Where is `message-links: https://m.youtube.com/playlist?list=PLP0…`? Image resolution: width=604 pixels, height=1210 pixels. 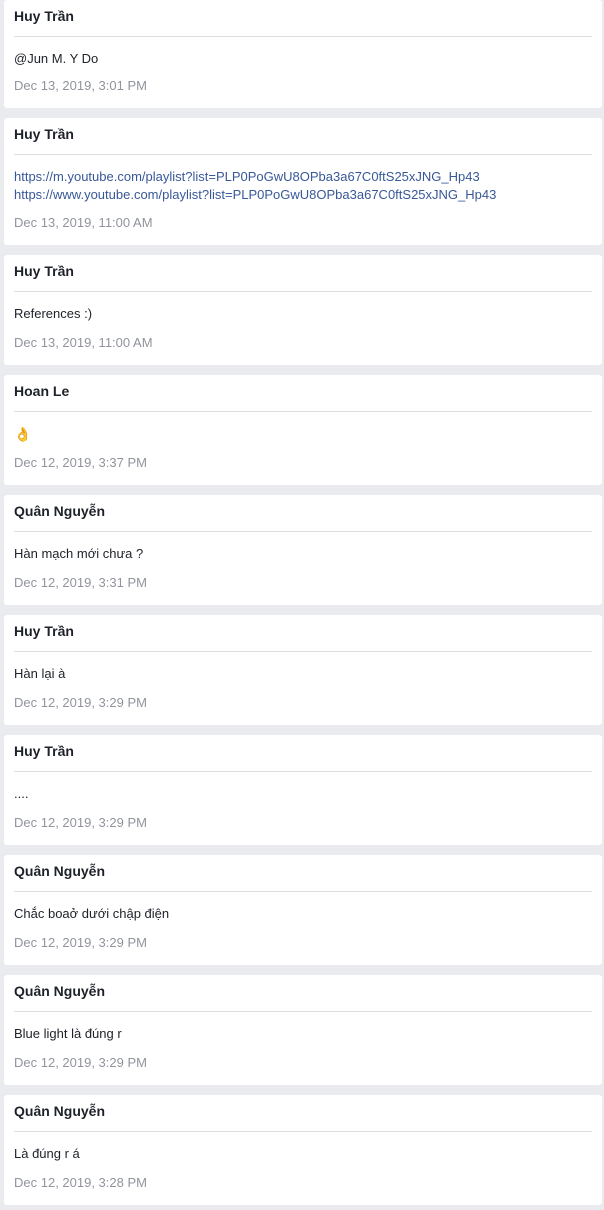 message-links: https://m.youtube.com/playlist?list=PLP0… is located at coordinates (255, 186).